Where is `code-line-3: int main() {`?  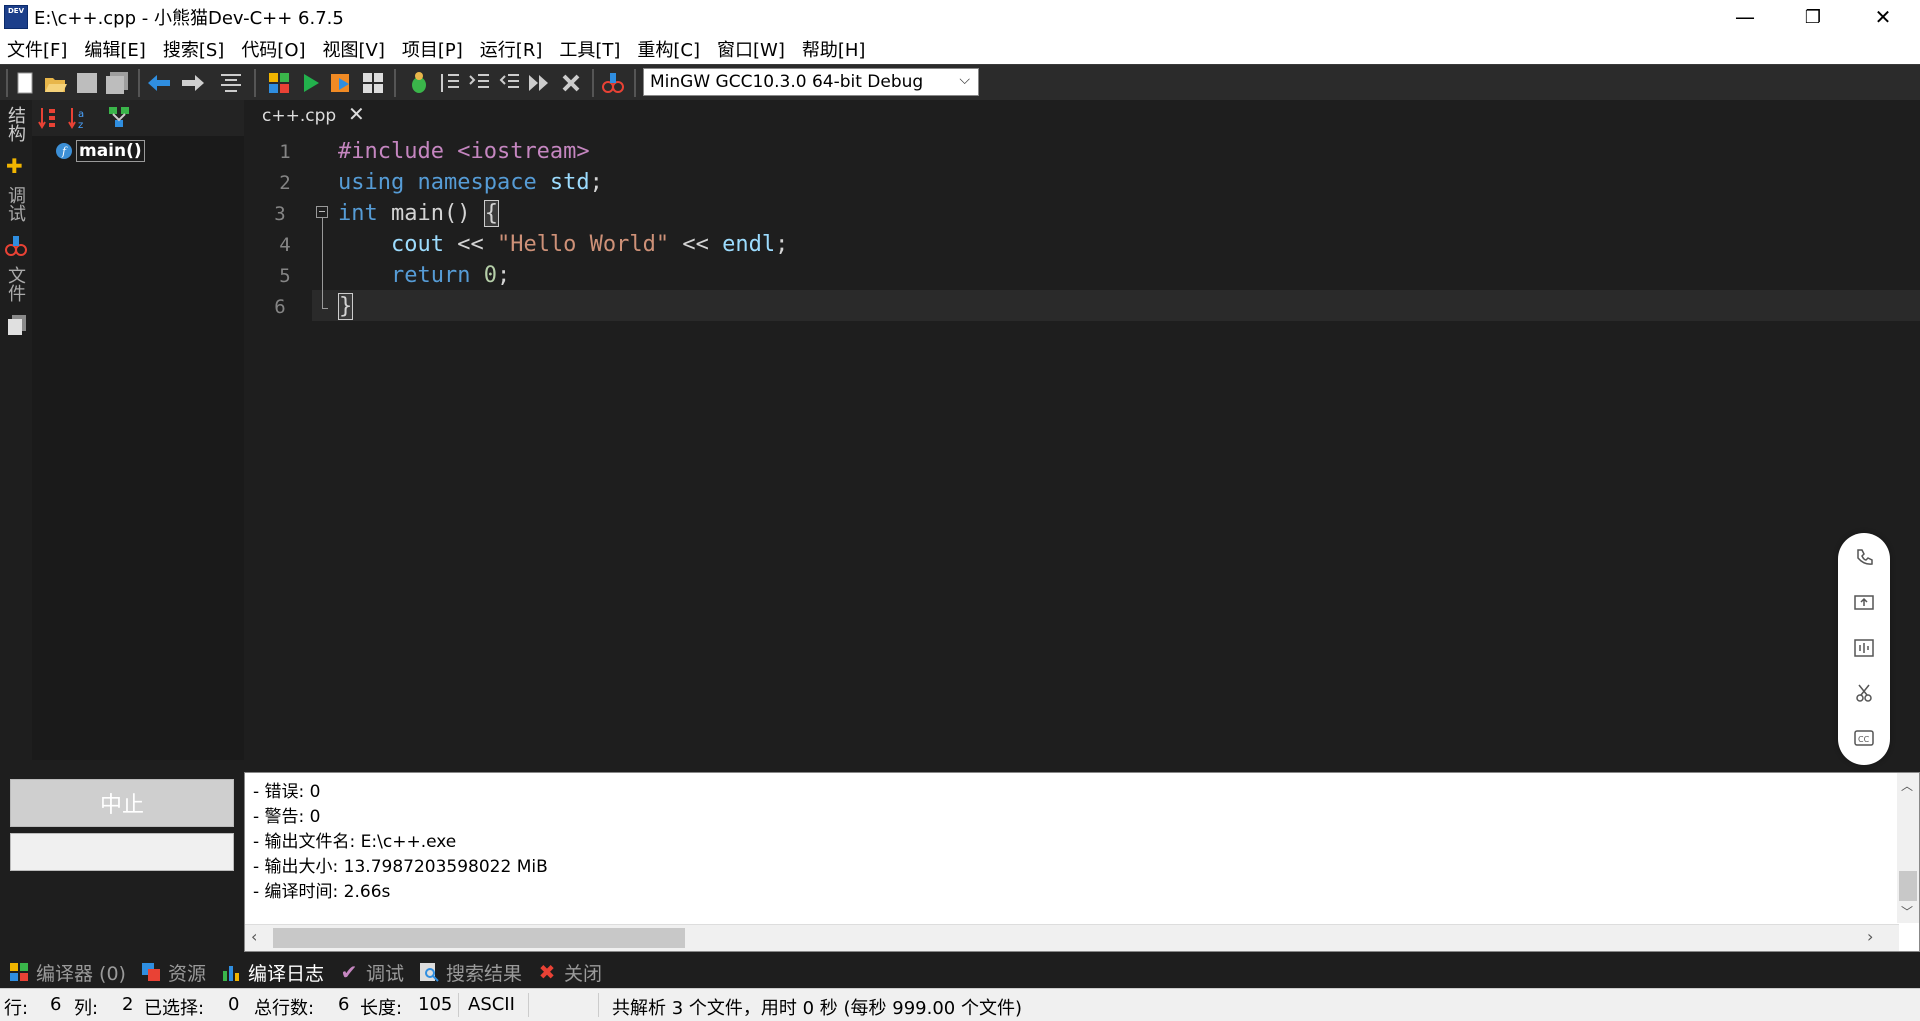 code-line-3: int main() { is located at coordinates (418, 213).